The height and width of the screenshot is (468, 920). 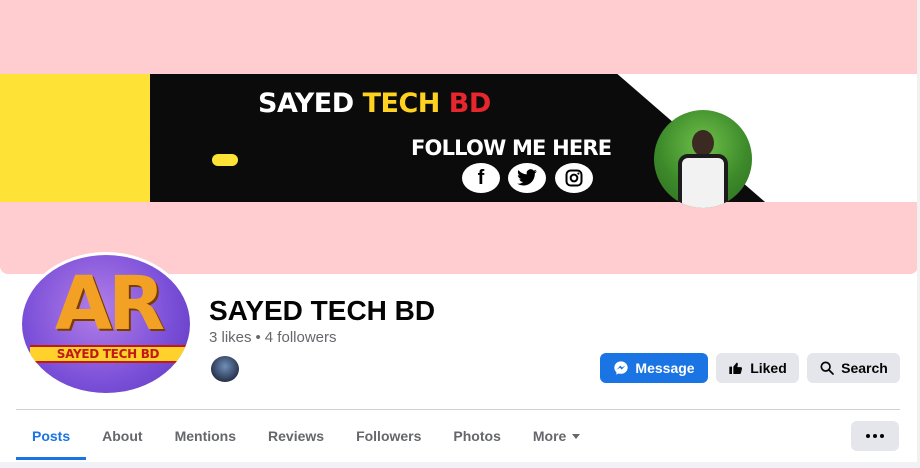 I want to click on banner-title-word: SAYED, so click(x=306, y=103).